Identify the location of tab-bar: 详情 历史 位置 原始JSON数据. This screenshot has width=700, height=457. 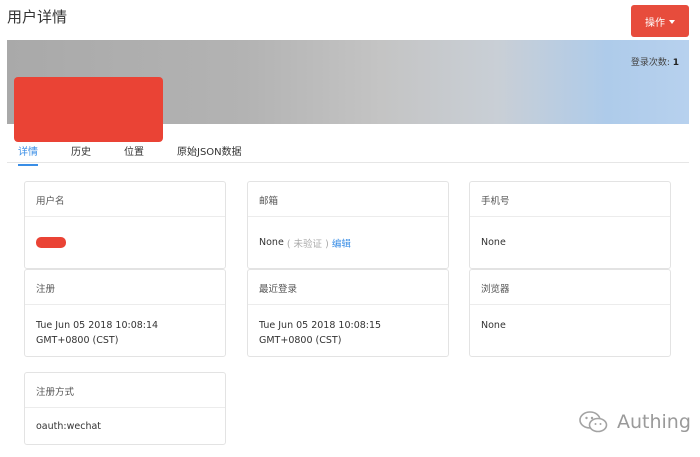
(348, 153).